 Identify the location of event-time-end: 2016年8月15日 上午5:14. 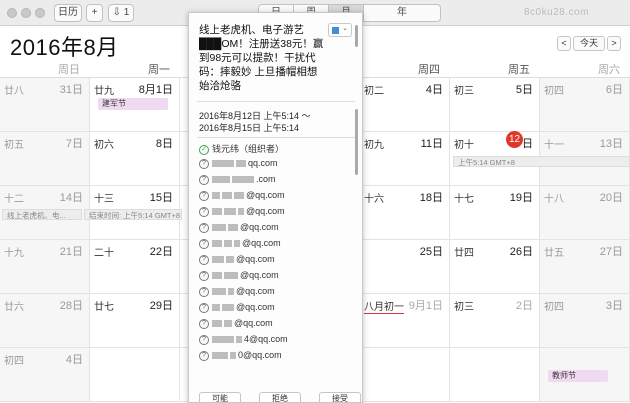
(249, 127).